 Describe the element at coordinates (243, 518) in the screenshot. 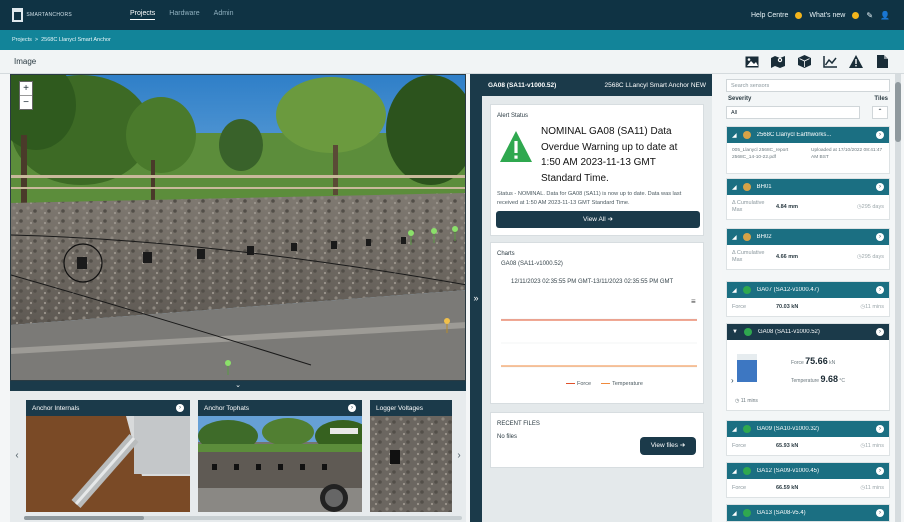

I see `carousel-scrollbar` at that location.